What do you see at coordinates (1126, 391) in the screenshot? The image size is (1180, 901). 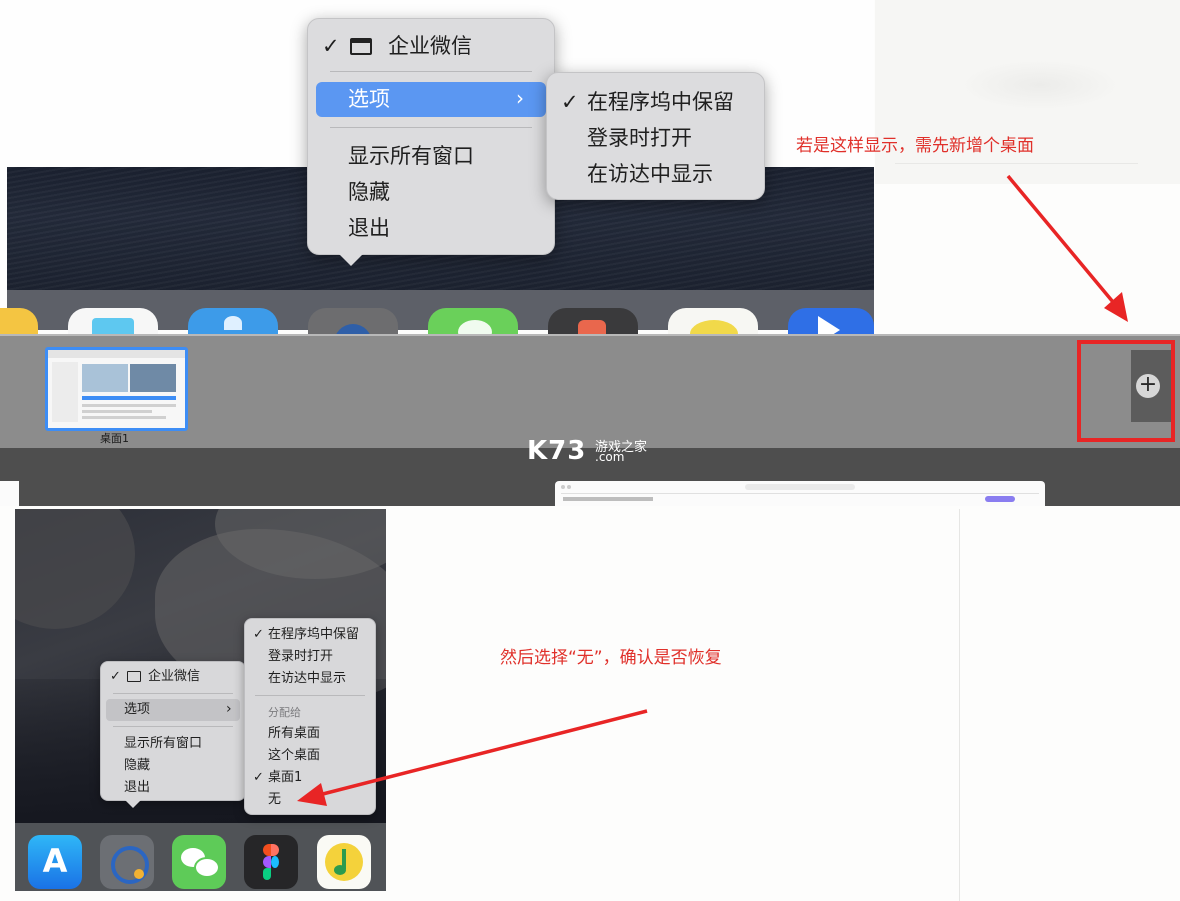 I see `highlight-box` at bounding box center [1126, 391].